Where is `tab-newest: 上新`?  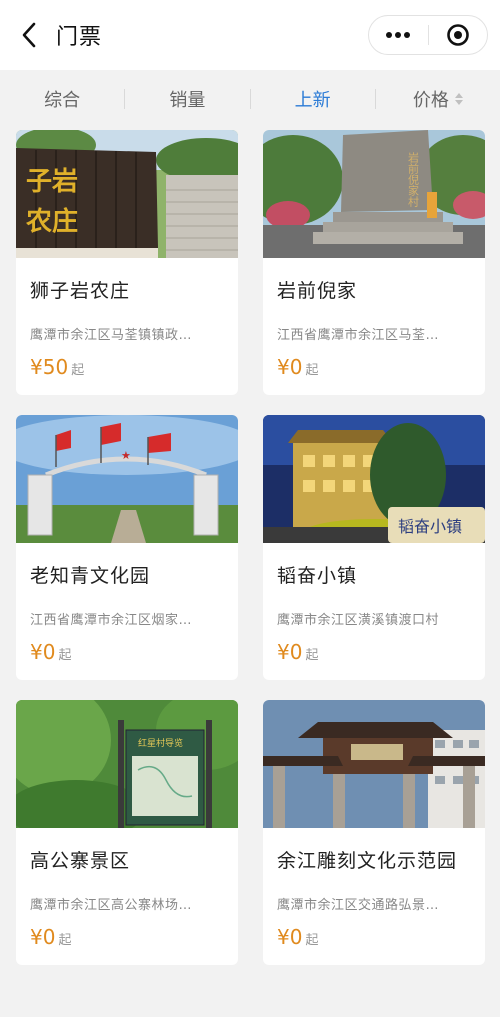
tab-newest: 上新 is located at coordinates (313, 99).